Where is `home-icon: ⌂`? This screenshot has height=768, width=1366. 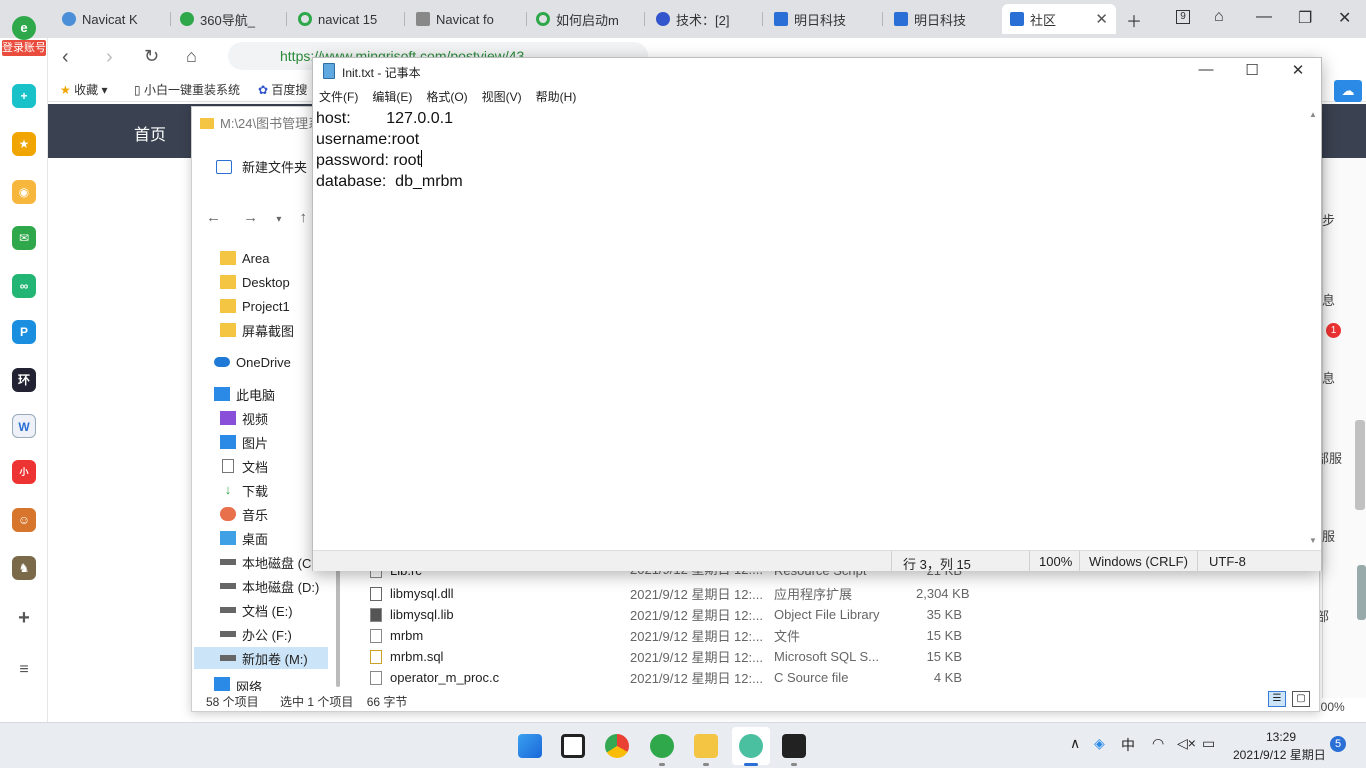 home-icon: ⌂ is located at coordinates (191, 56).